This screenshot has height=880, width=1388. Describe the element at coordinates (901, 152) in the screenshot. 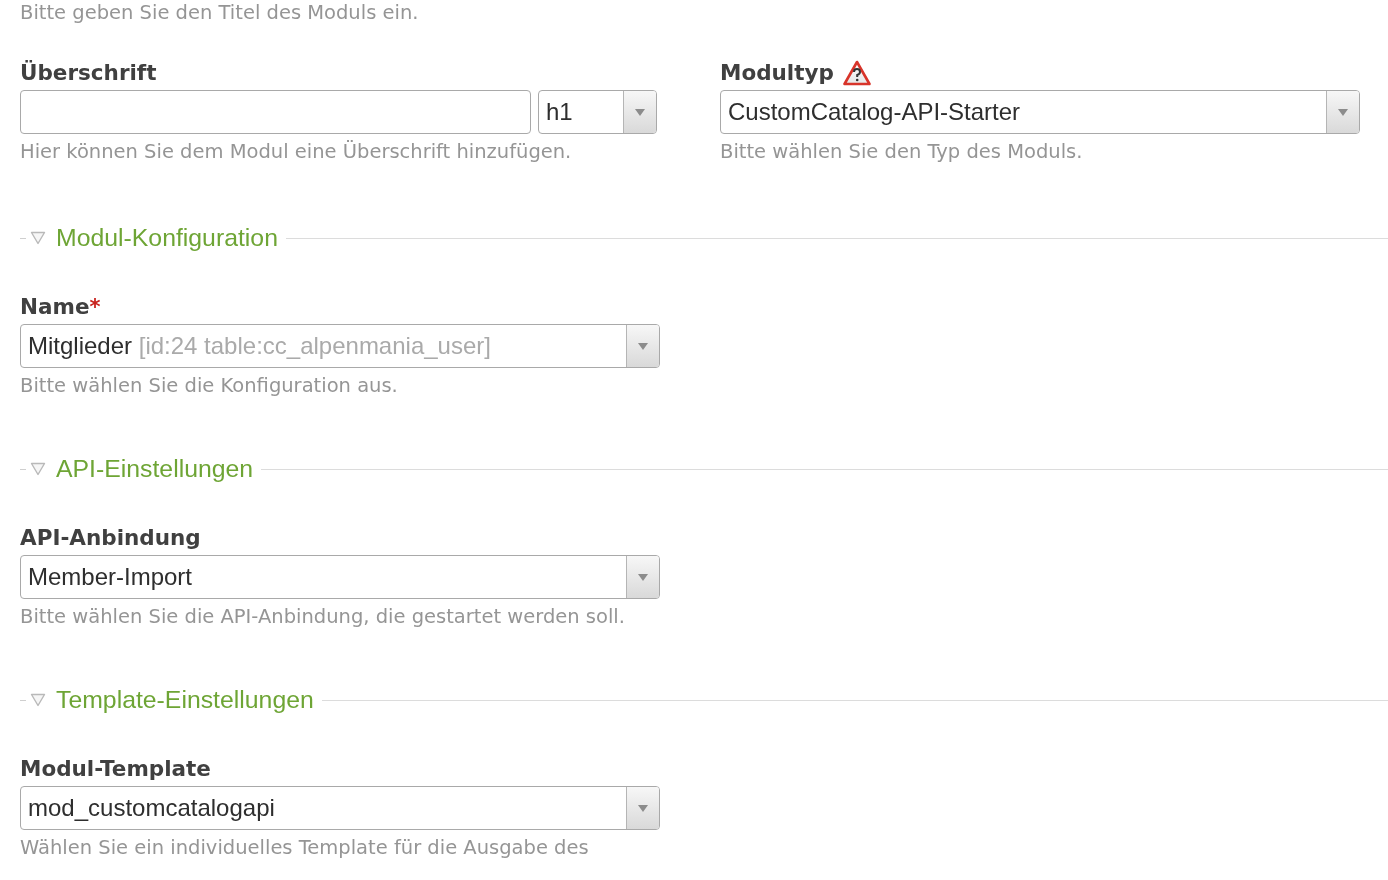

I see `field-hint: Bitte wählen Sie den Typ des Moduls.` at that location.